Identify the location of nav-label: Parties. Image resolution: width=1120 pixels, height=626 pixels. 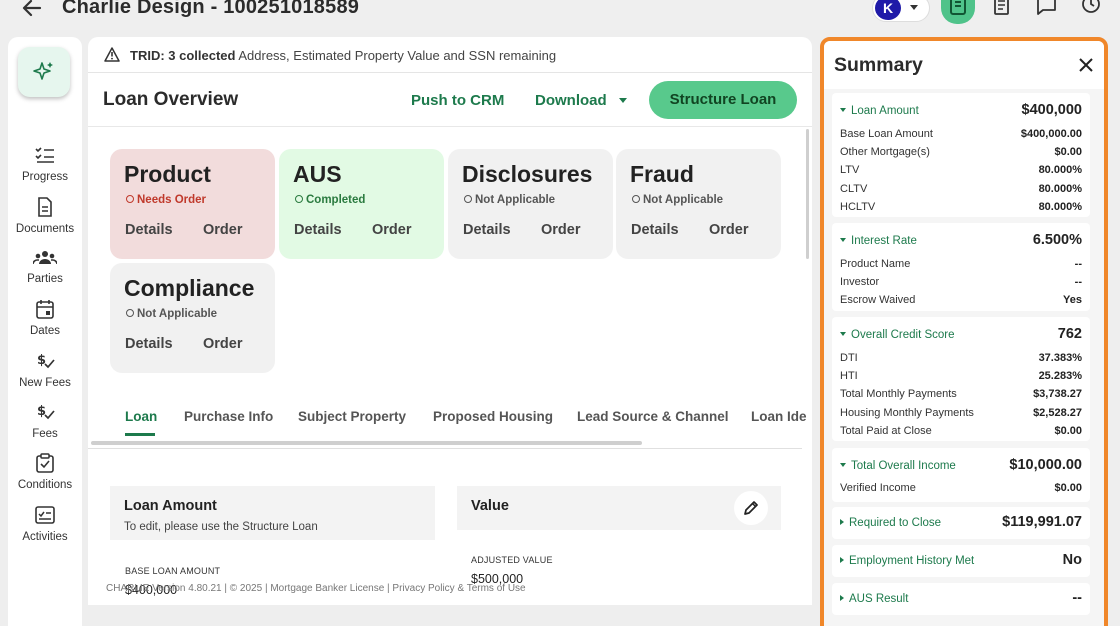
(45, 279).